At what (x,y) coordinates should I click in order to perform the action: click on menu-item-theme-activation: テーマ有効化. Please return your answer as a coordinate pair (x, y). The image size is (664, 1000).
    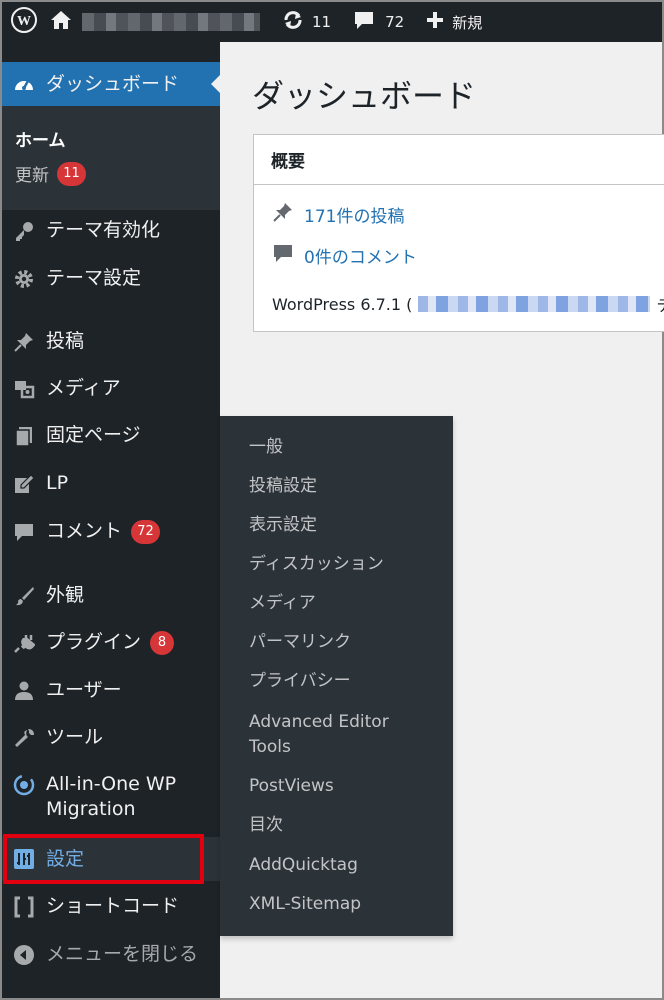
    Looking at the image, I should click on (111, 230).